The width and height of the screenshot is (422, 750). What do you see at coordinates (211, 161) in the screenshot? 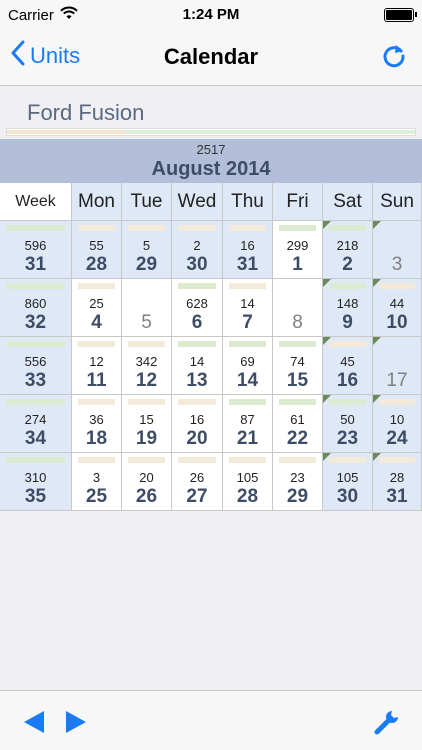
I see `month-header: 2517 August 2014` at bounding box center [211, 161].